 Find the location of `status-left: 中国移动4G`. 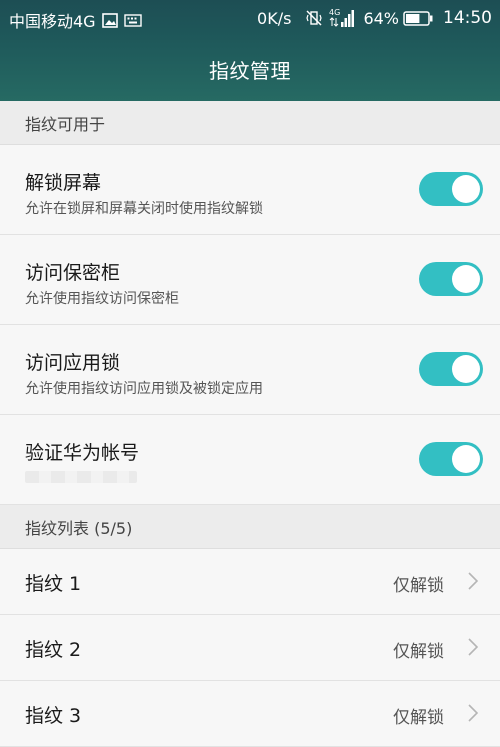

status-left: 中国移动4G is located at coordinates (75, 20).